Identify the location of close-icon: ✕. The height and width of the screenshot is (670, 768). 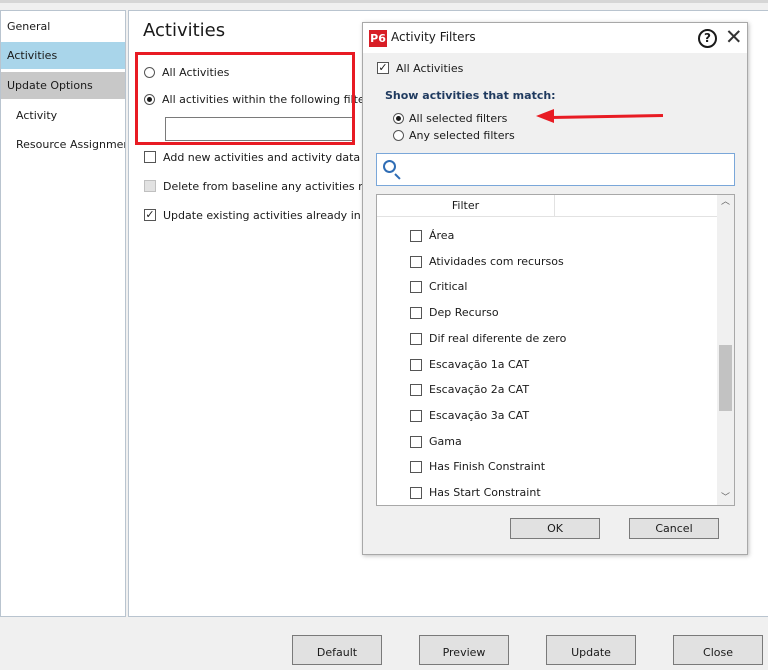
(734, 37).